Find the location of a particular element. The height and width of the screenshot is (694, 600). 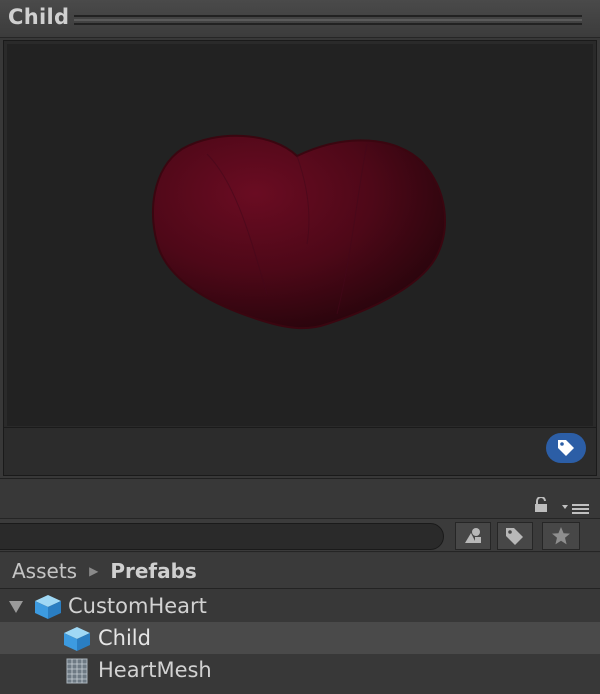

tree-item-customheart: CustomHeart is located at coordinates (300, 606).